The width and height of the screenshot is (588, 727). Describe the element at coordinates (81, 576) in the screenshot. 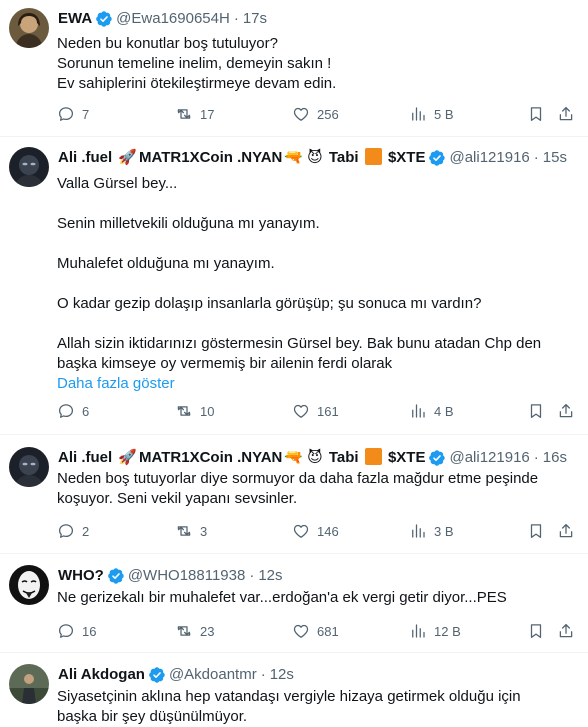

I see `display-name: WHO?` at that location.